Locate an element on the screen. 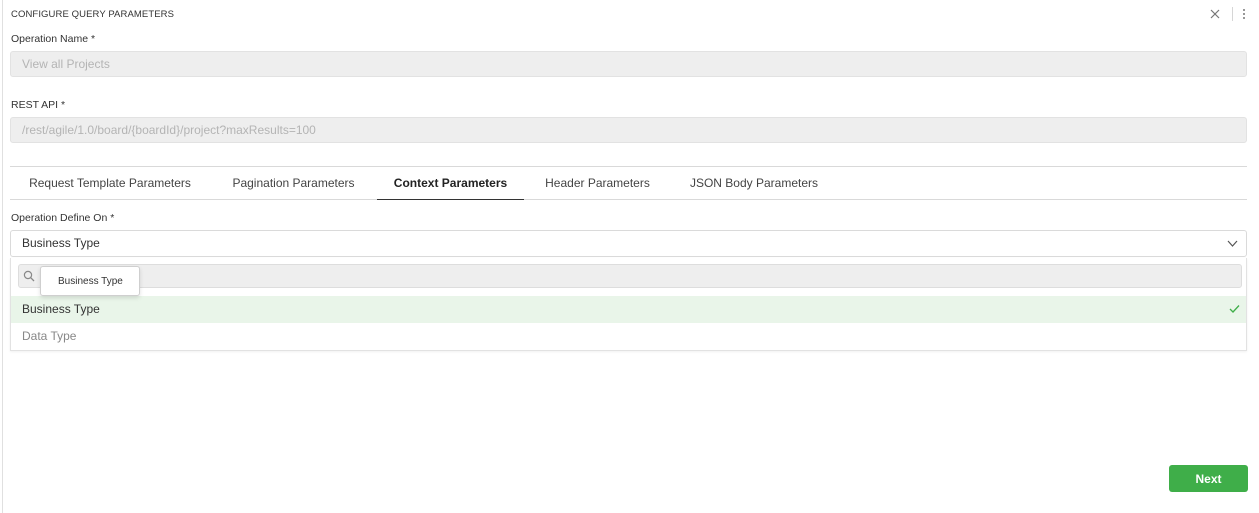 This screenshot has height=513, width=1259. tooltip: Business Type is located at coordinates (90, 281).